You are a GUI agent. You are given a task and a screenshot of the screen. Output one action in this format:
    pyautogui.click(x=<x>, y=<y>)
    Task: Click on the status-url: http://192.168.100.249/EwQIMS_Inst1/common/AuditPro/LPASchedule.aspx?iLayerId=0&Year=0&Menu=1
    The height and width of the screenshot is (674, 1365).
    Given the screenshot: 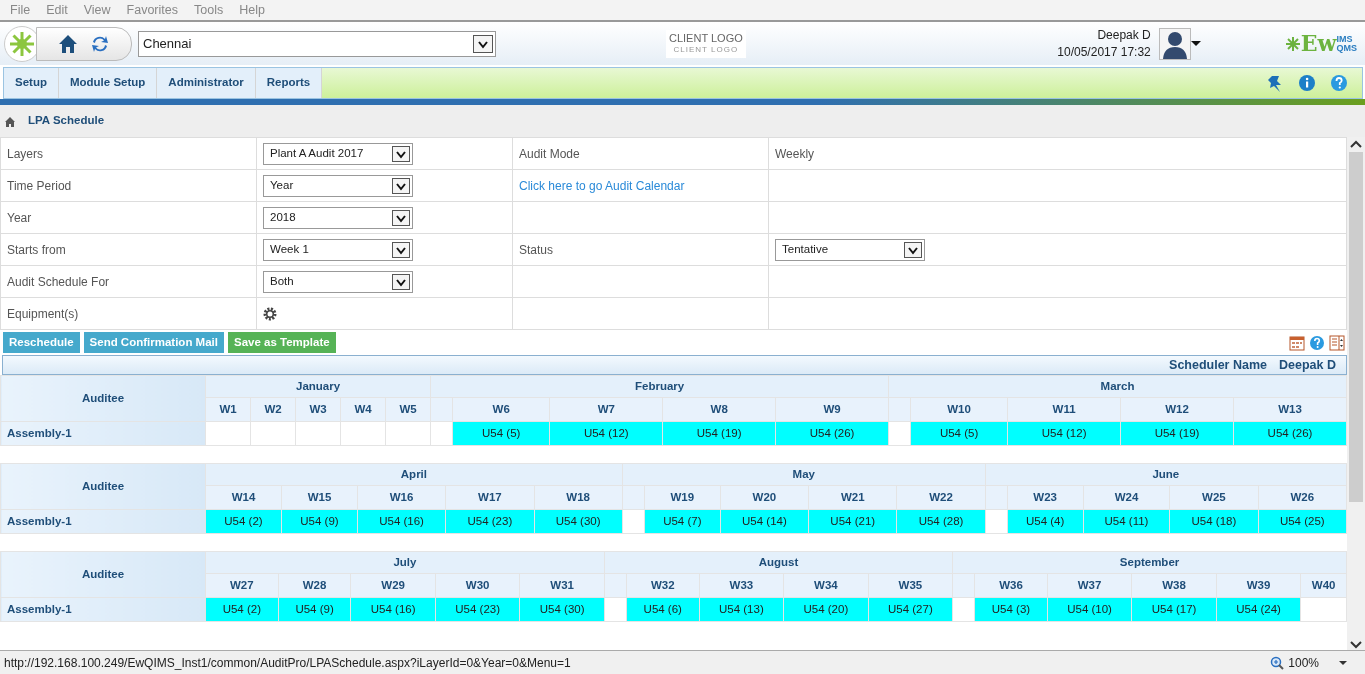 What is the action you would take?
    pyautogui.click(x=287, y=663)
    